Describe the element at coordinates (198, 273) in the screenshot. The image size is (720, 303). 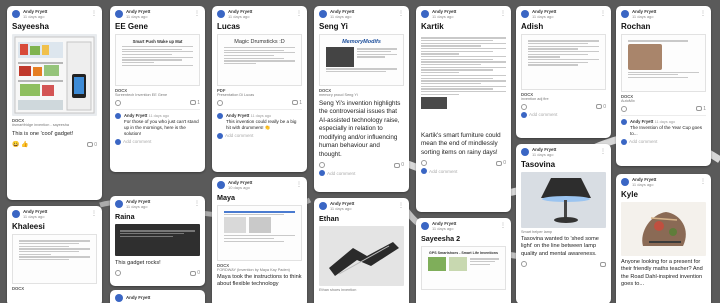
I see `comment-count: 0` at that location.